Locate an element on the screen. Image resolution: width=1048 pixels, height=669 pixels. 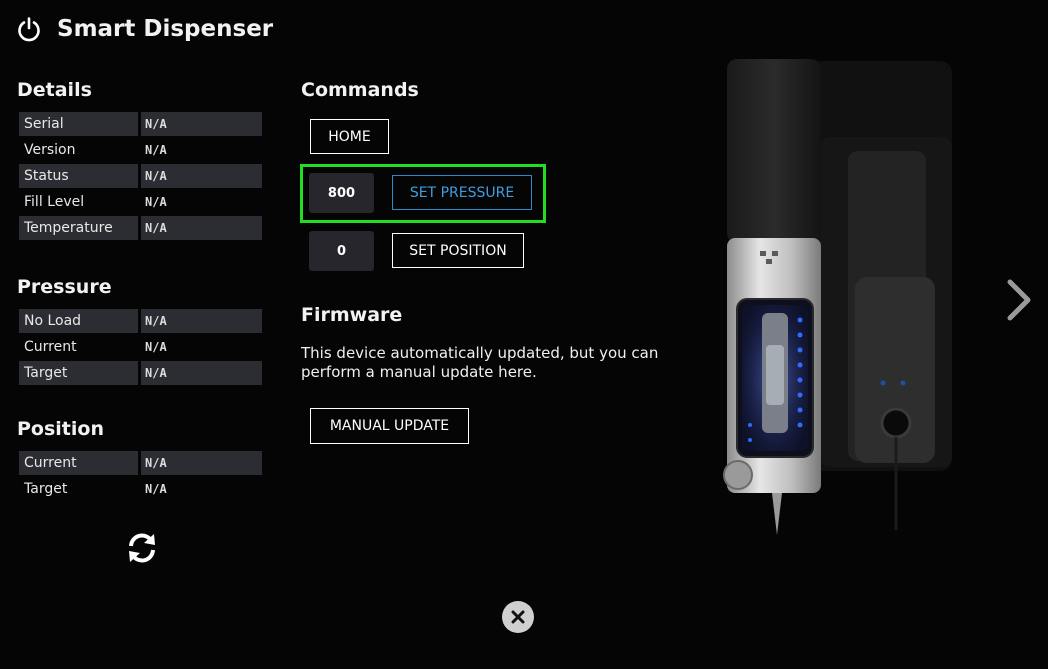
details-heading: Details is located at coordinates (54, 90).